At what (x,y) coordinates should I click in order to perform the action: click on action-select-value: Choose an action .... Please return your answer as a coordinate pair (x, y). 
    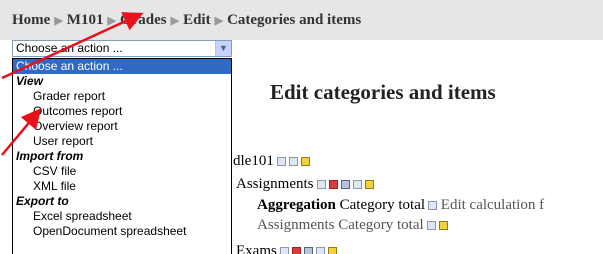
    Looking at the image, I should click on (69, 48).